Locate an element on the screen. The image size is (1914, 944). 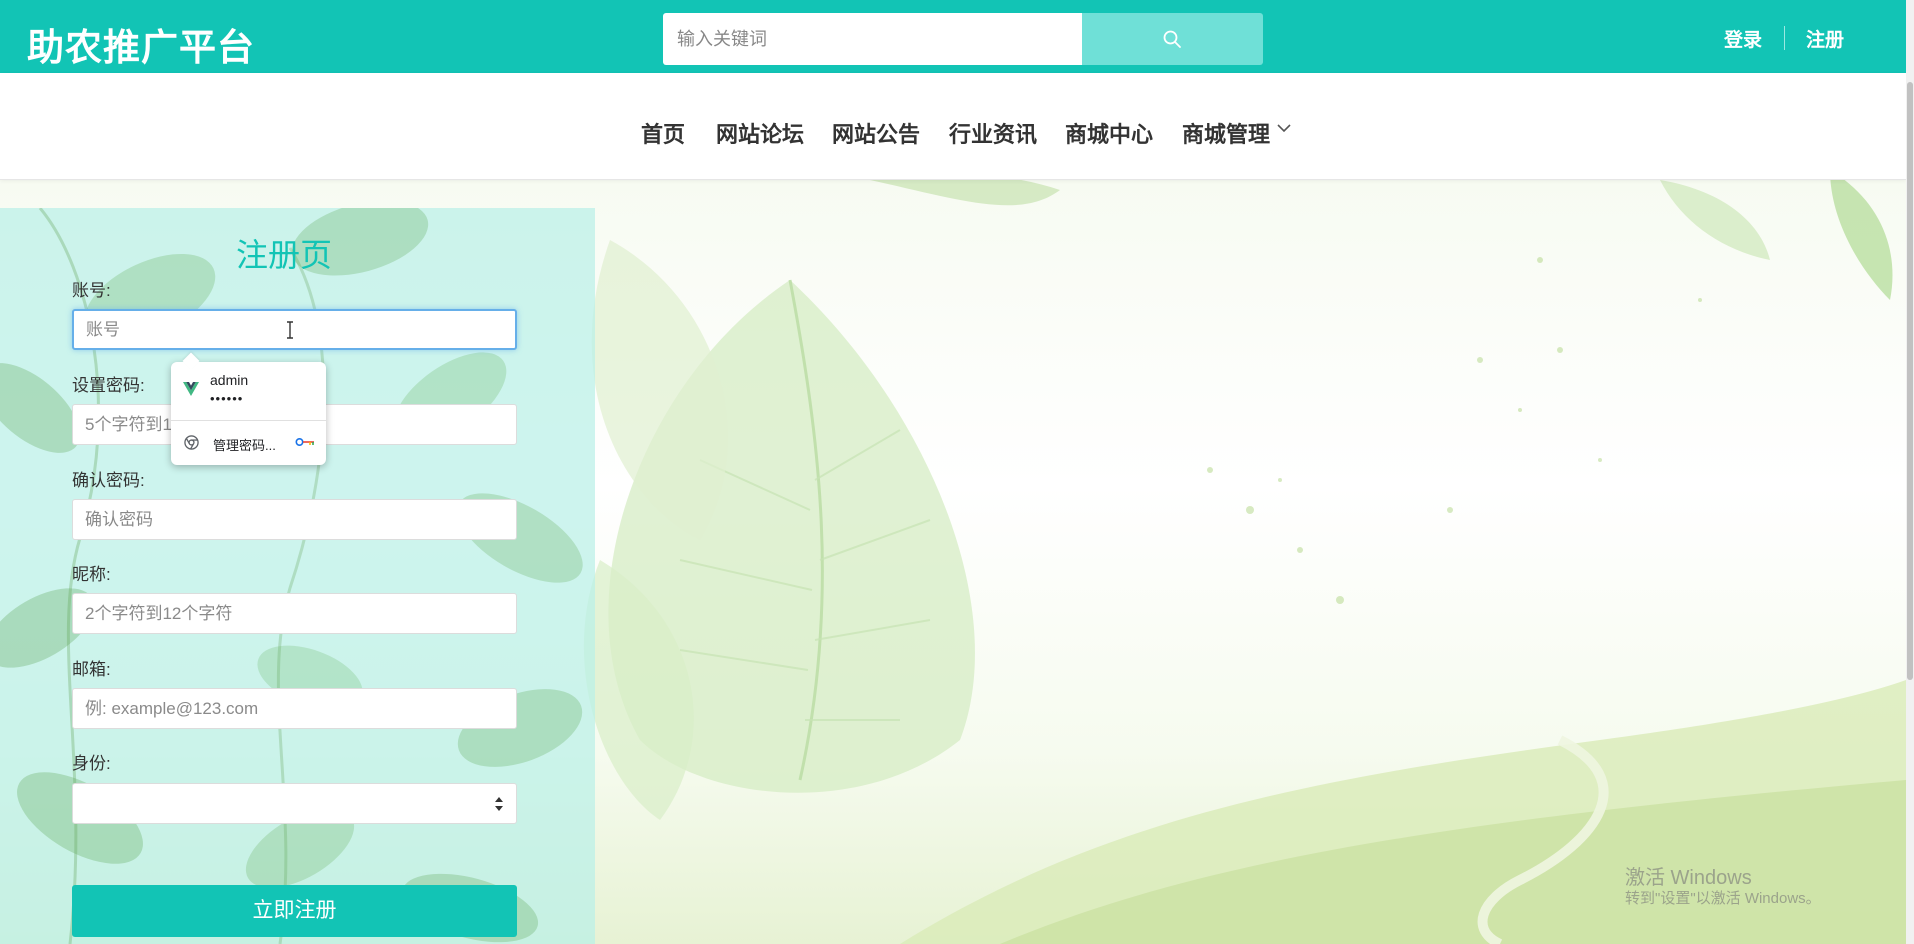
key-icon is located at coordinates (304, 442).